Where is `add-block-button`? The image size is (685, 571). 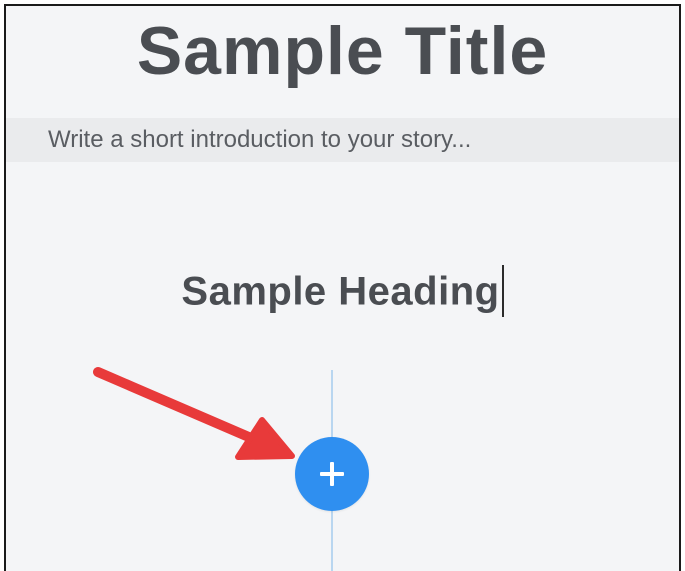
add-block-button is located at coordinates (332, 474).